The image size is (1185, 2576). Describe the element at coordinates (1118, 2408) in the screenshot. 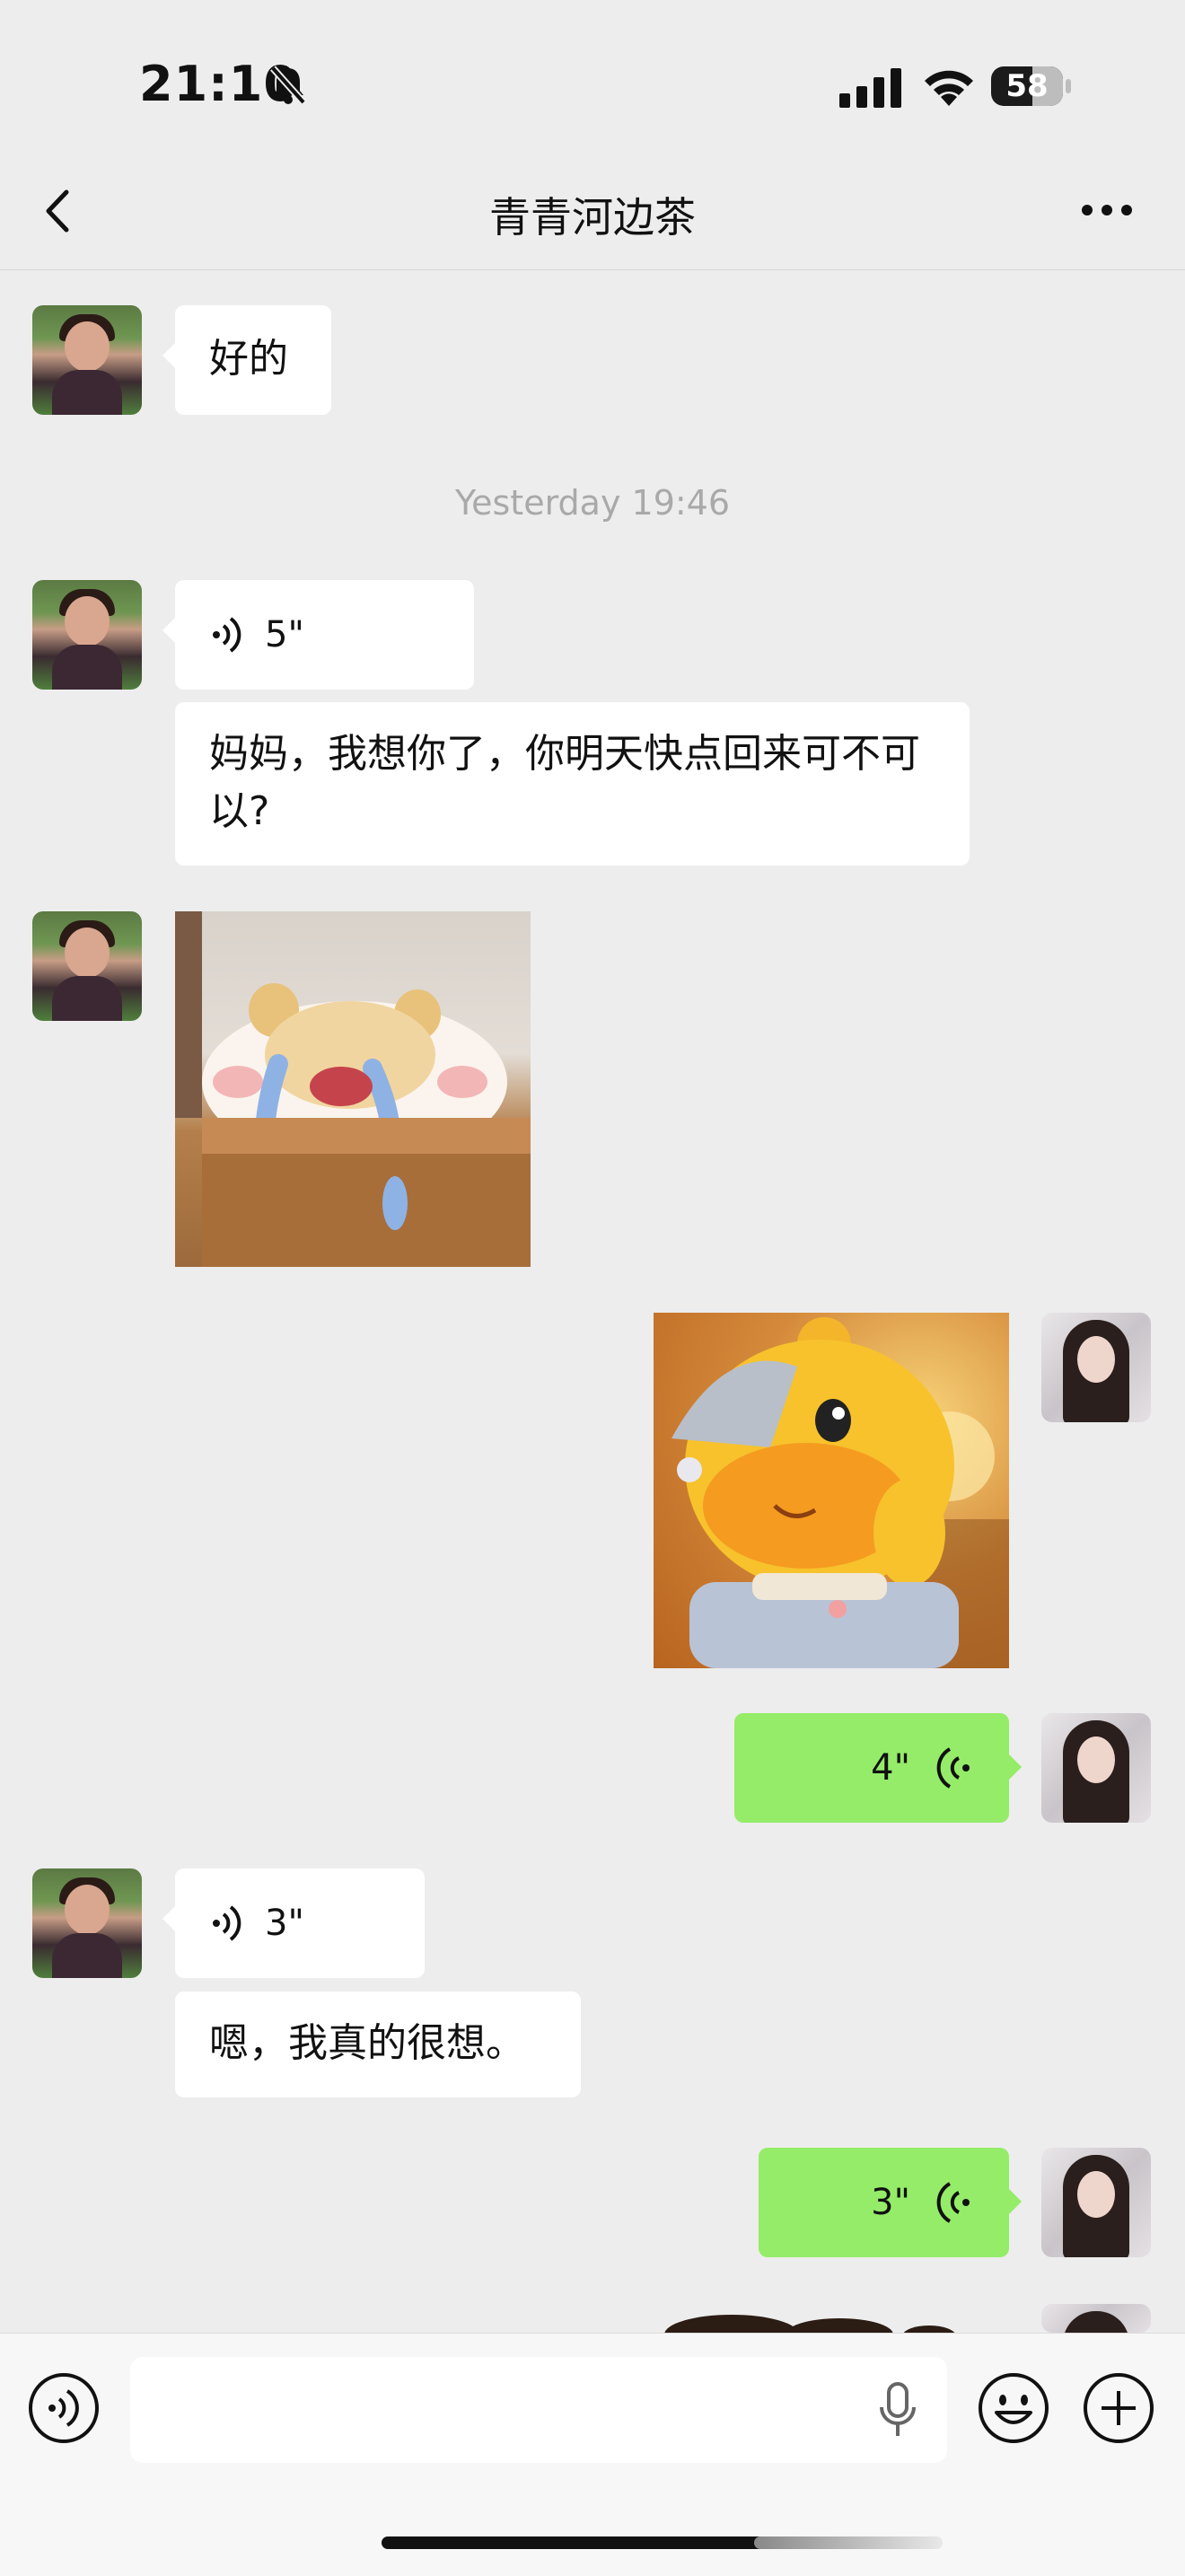

I see `plus-icon` at that location.